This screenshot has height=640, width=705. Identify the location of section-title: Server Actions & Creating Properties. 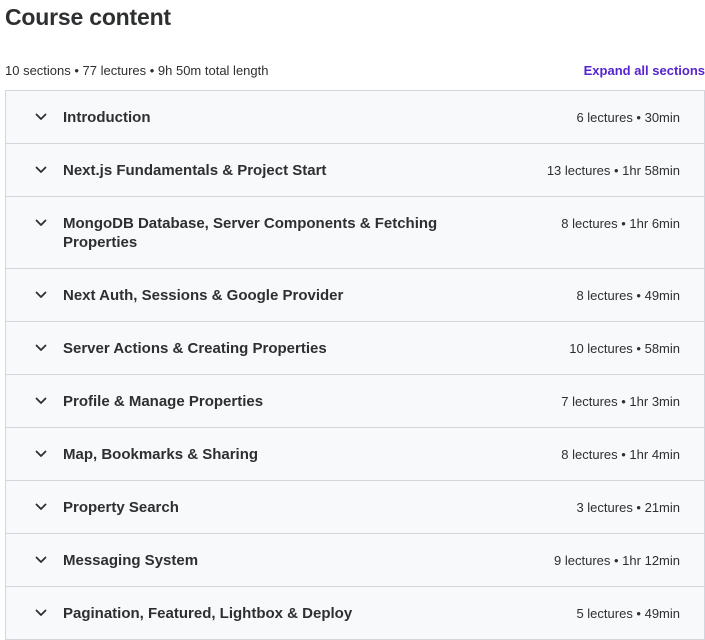
(195, 348).